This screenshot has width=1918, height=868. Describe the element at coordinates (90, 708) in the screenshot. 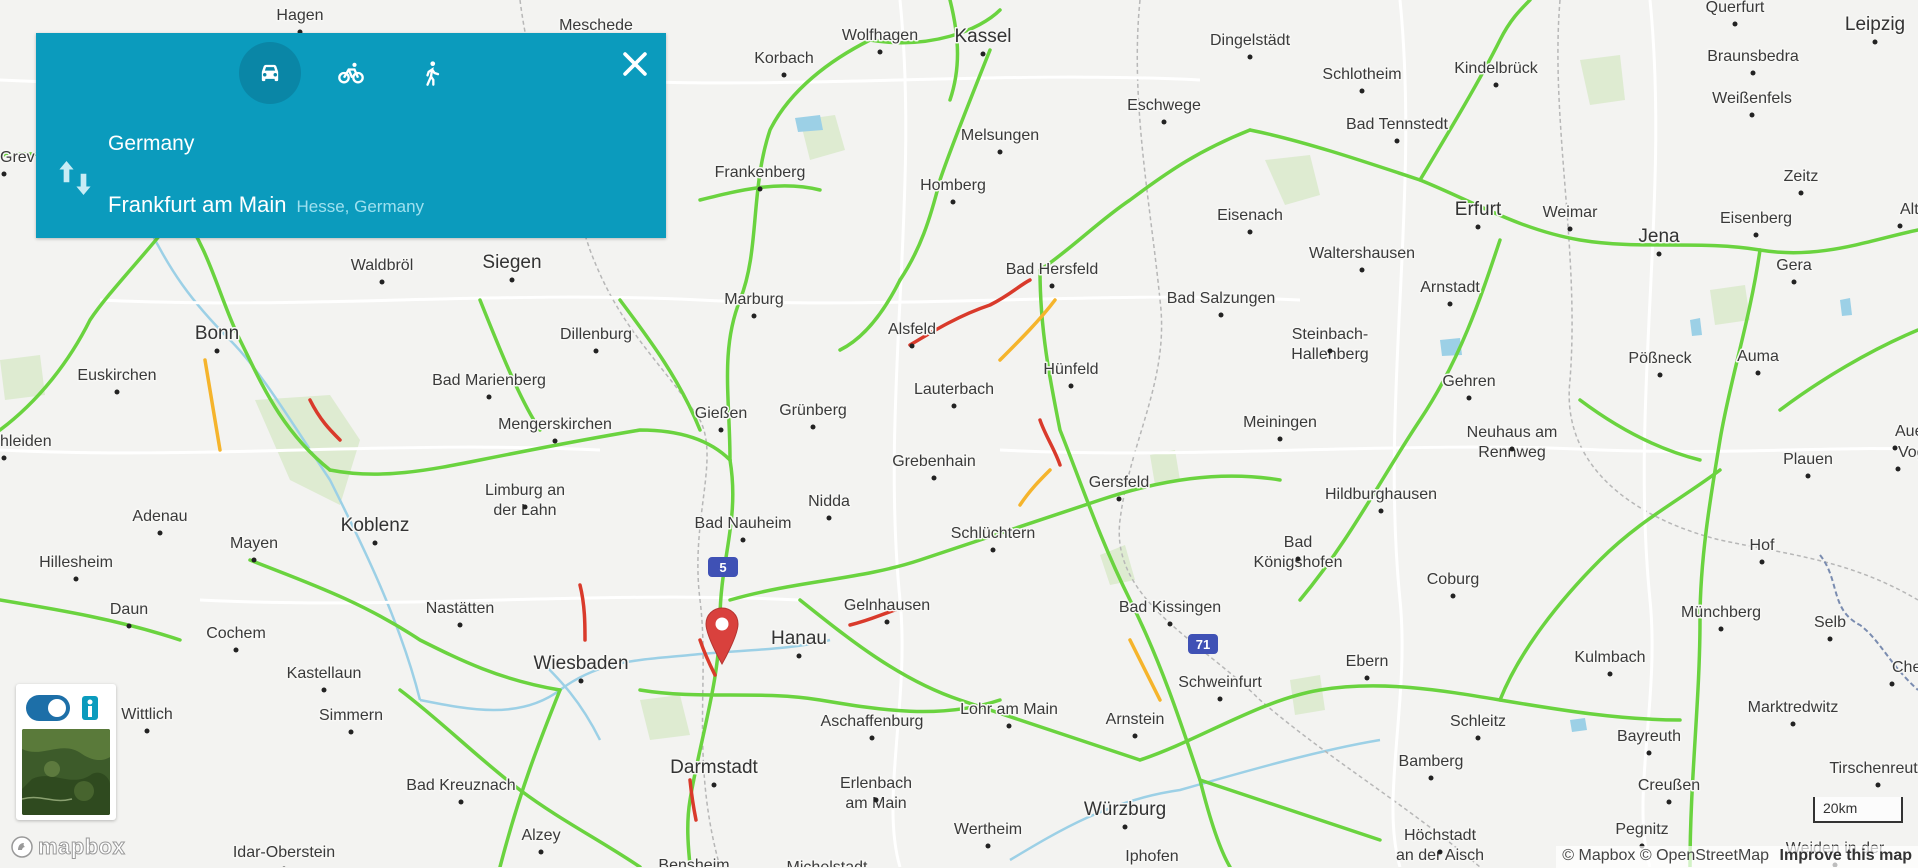

I see `traffic-light-icon` at that location.